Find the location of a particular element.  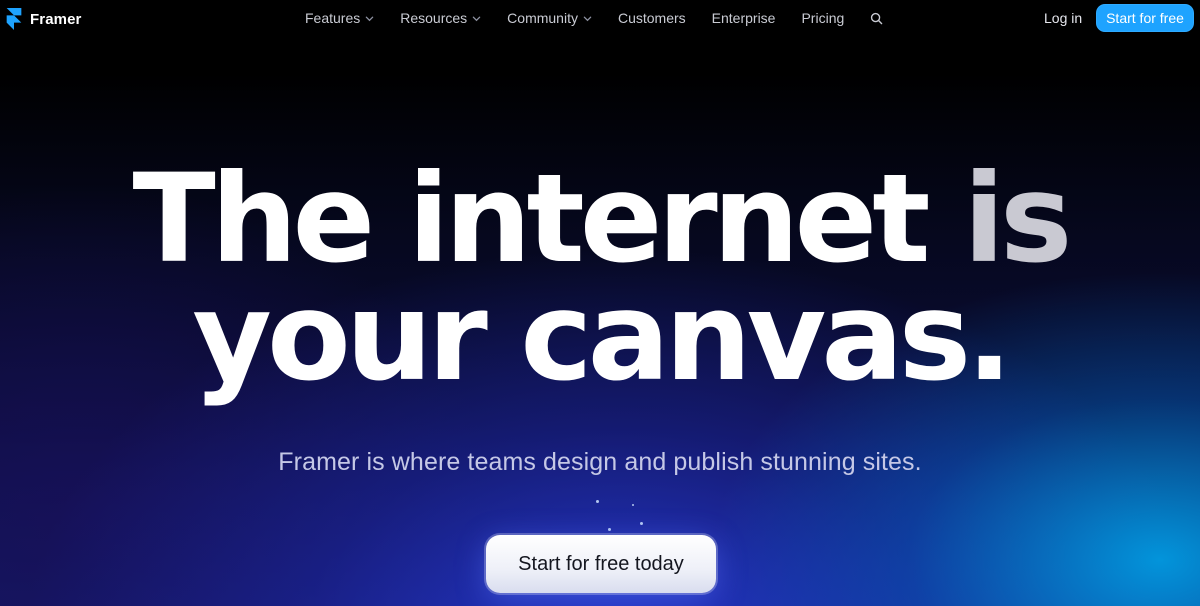

nav-item-enterprise: Enterprise is located at coordinates (744, 18).